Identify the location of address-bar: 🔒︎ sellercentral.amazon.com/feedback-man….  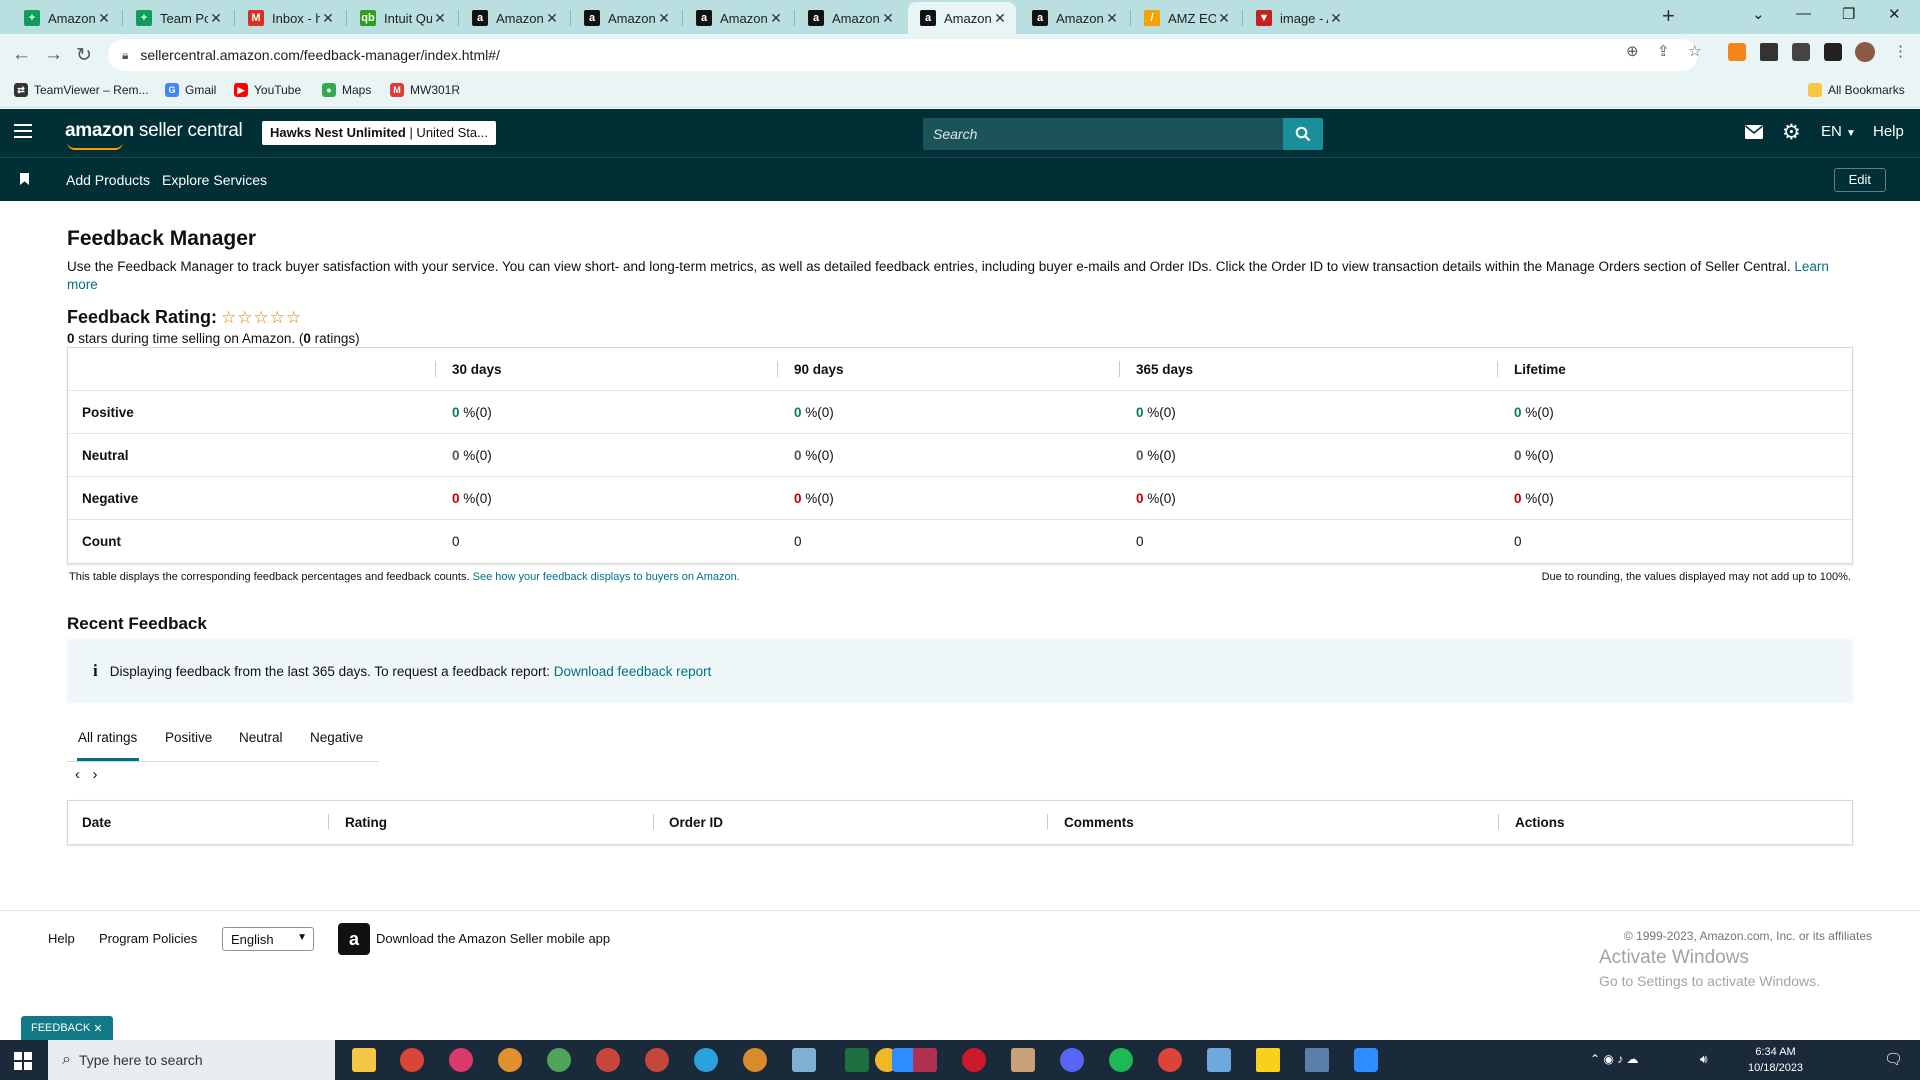
(903, 55).